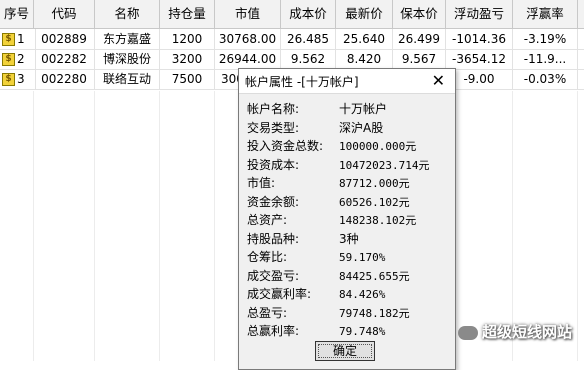 This screenshot has height=370, width=584. I want to click on field-holding-count: 持股品种: 3种, so click(303, 238).